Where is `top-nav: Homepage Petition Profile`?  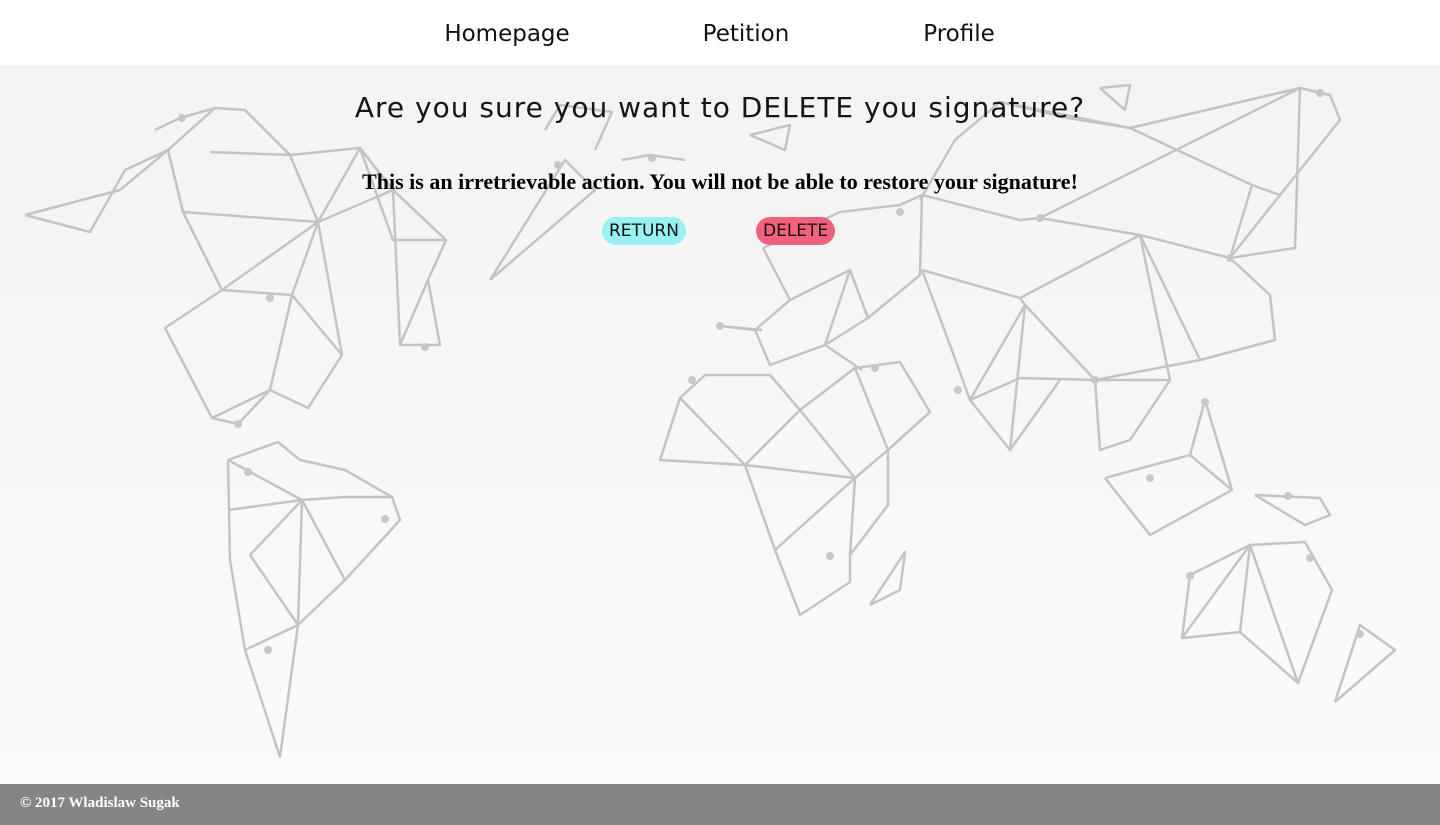 top-nav: Homepage Petition Profile is located at coordinates (720, 32).